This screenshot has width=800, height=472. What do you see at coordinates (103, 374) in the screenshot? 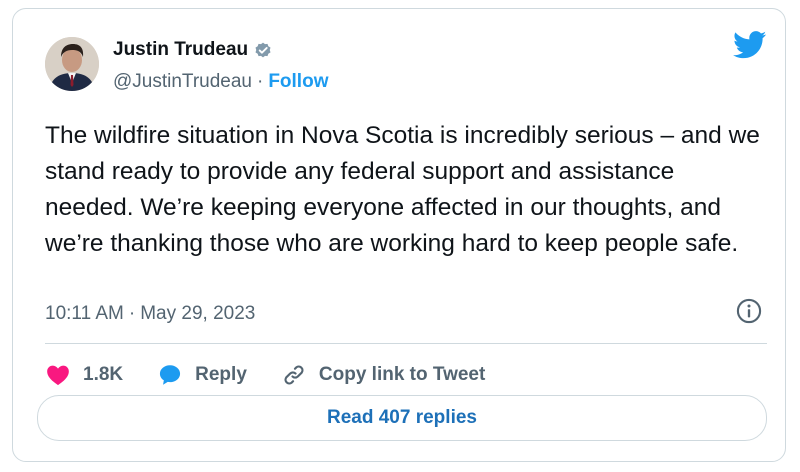
I see `like-count: 1.8K` at bounding box center [103, 374].